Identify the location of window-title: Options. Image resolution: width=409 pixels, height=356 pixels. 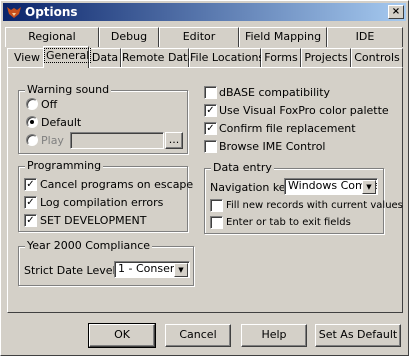
(51, 12).